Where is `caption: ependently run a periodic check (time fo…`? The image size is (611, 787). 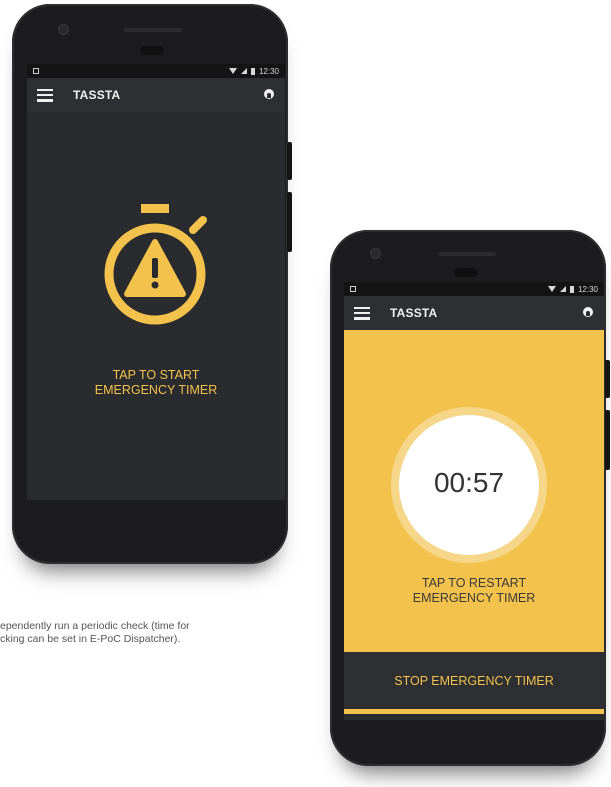
caption: ependently run a periodic check (time fo… is located at coordinates (95, 633).